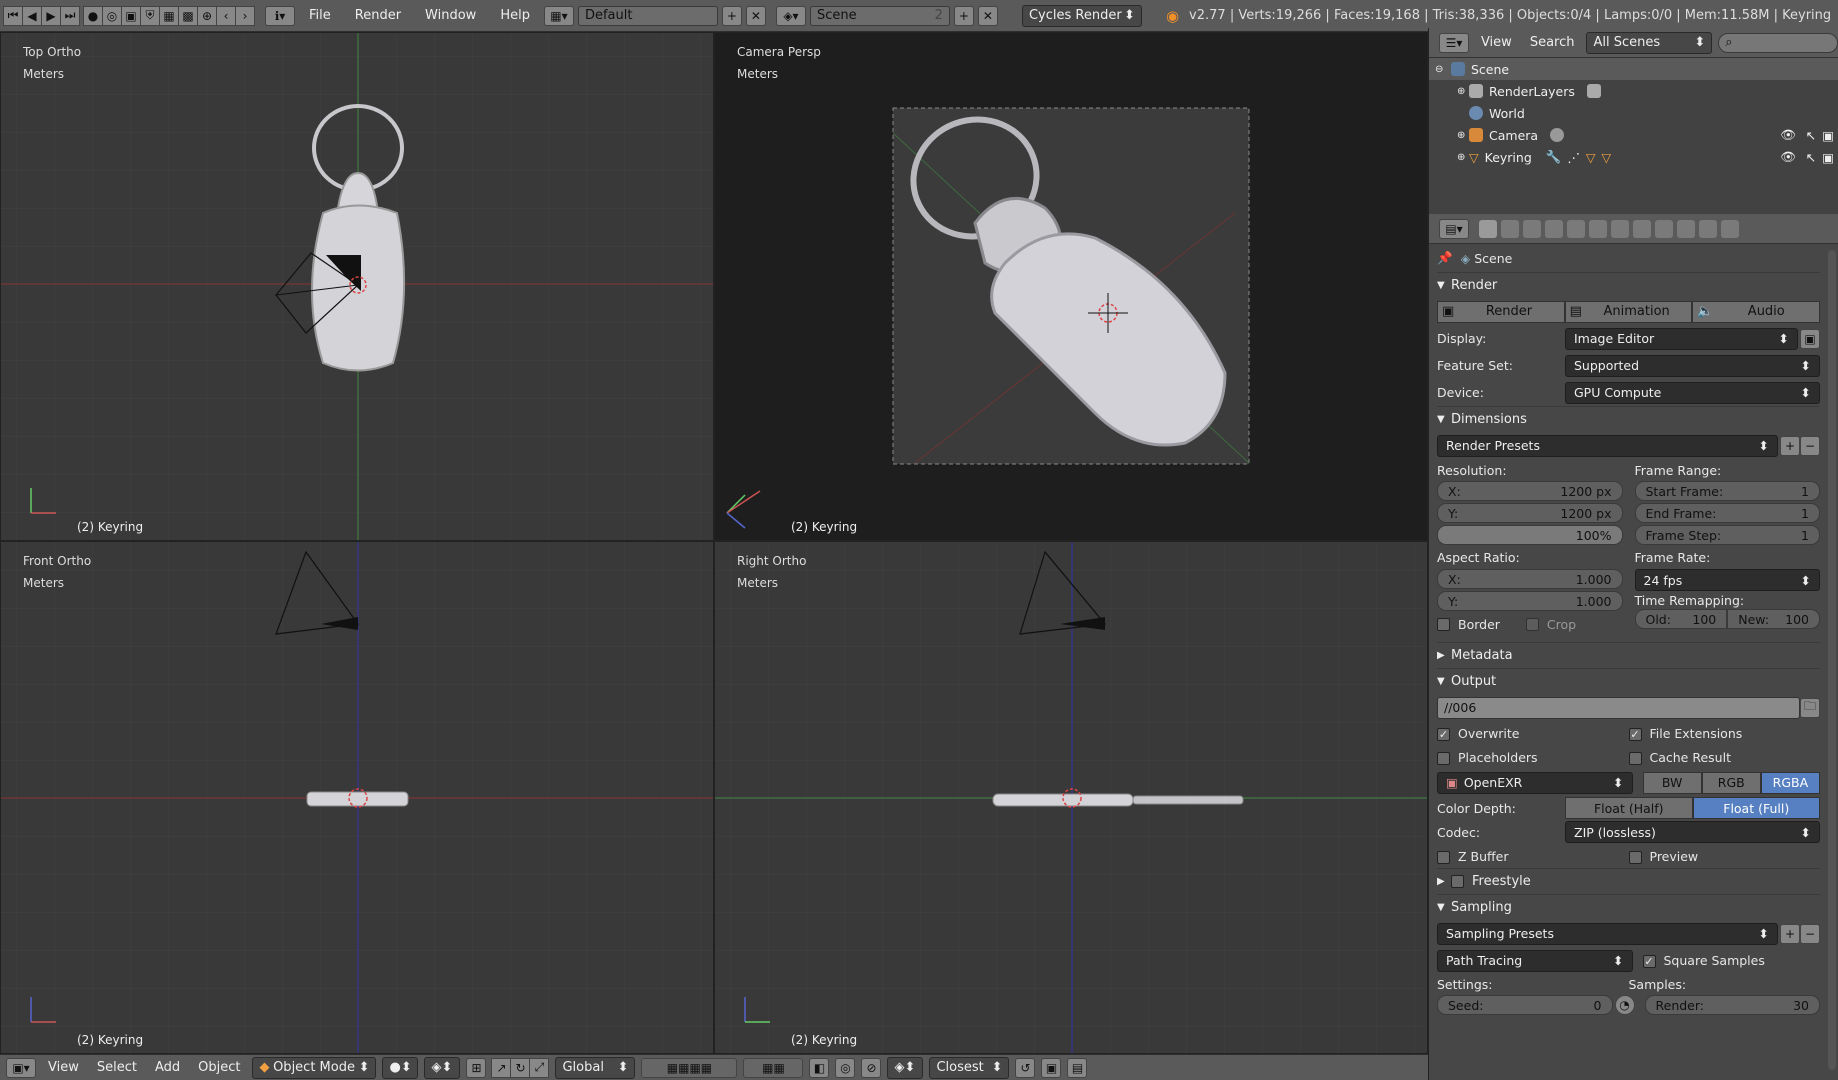  What do you see at coordinates (442, 1067) in the screenshot?
I see `pivot-dropdown: ◈⬍` at bounding box center [442, 1067].